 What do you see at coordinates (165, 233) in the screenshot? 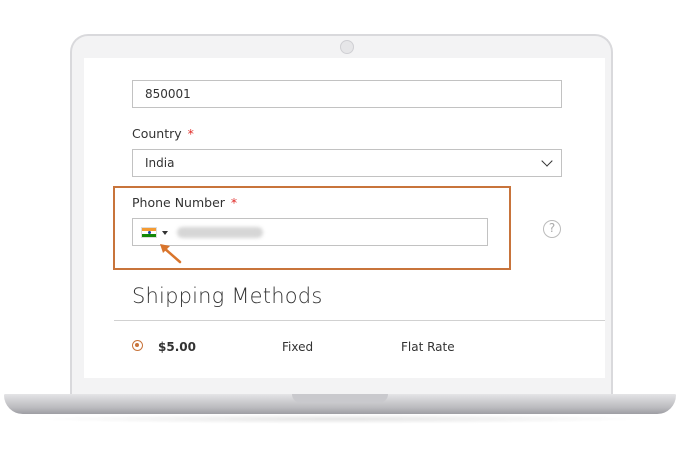
I see `caret-down-icon` at bounding box center [165, 233].